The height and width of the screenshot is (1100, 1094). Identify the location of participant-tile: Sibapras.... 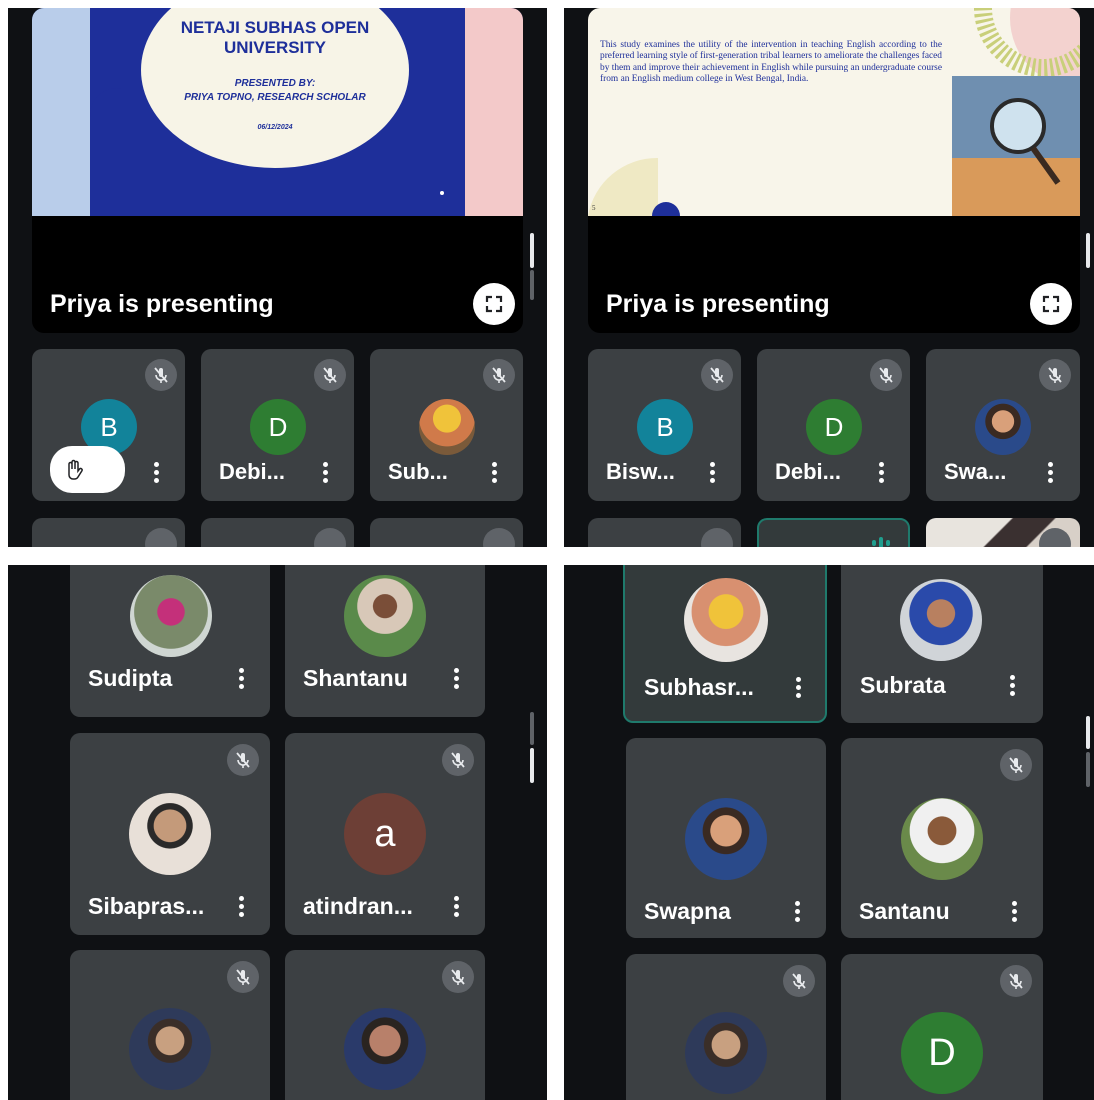
(170, 834).